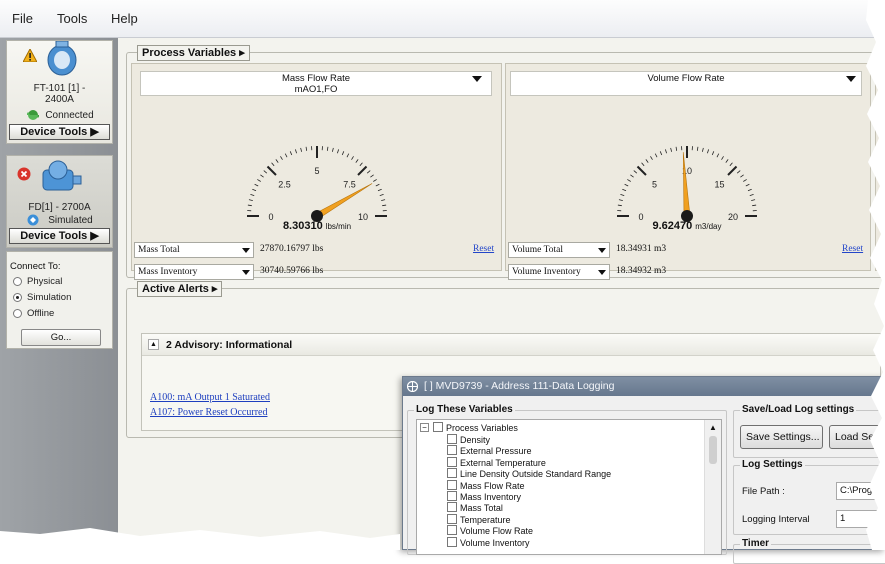  I want to click on logging-interval-label: Logging Interval, so click(776, 519).